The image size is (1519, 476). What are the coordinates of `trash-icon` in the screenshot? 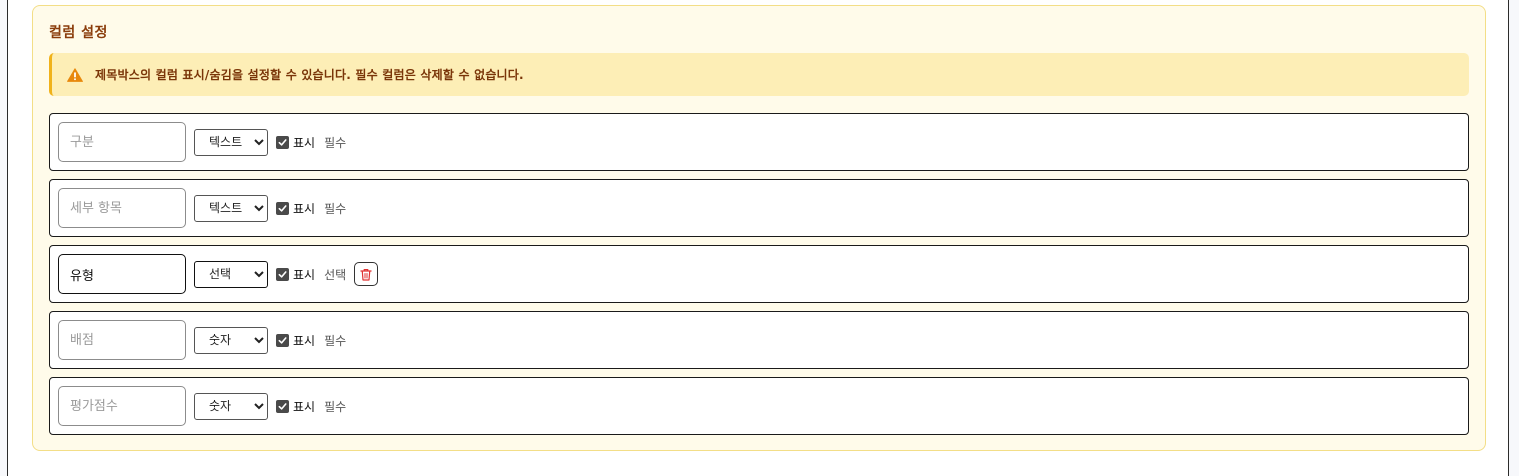 It's located at (366, 274).